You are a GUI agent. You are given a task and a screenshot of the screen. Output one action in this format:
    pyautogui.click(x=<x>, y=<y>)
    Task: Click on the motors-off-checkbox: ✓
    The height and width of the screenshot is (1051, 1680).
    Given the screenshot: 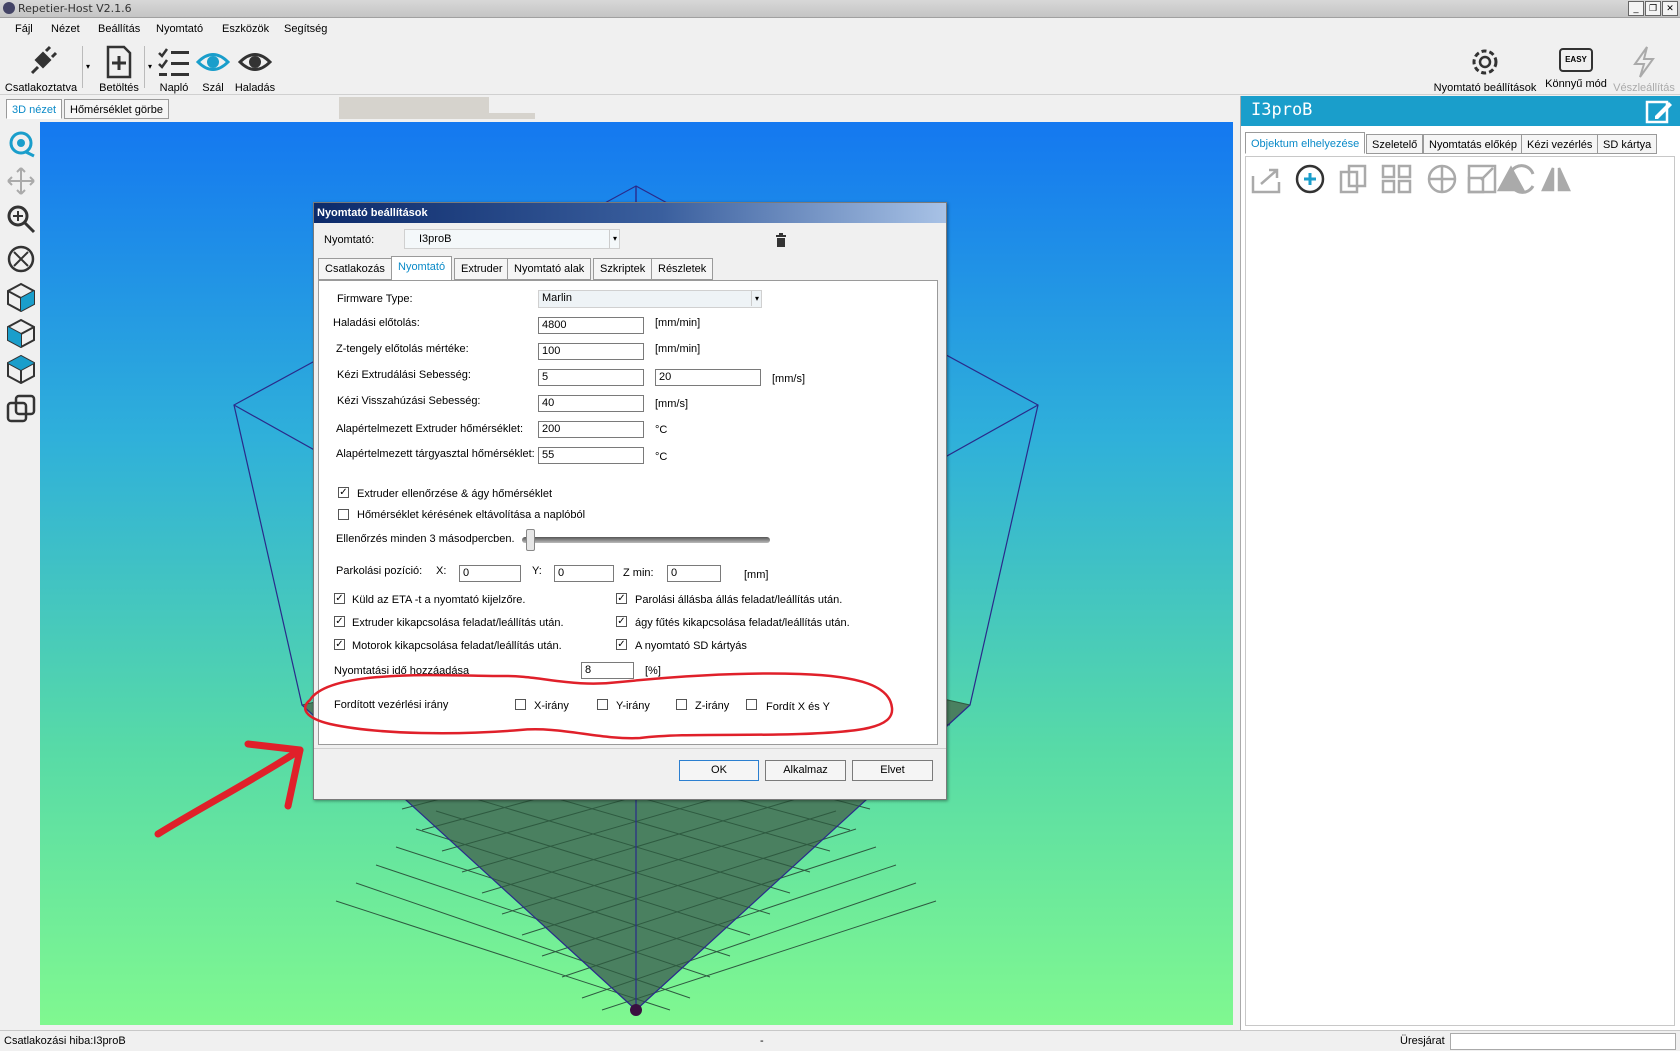 What is the action you would take?
    pyautogui.click(x=339, y=644)
    